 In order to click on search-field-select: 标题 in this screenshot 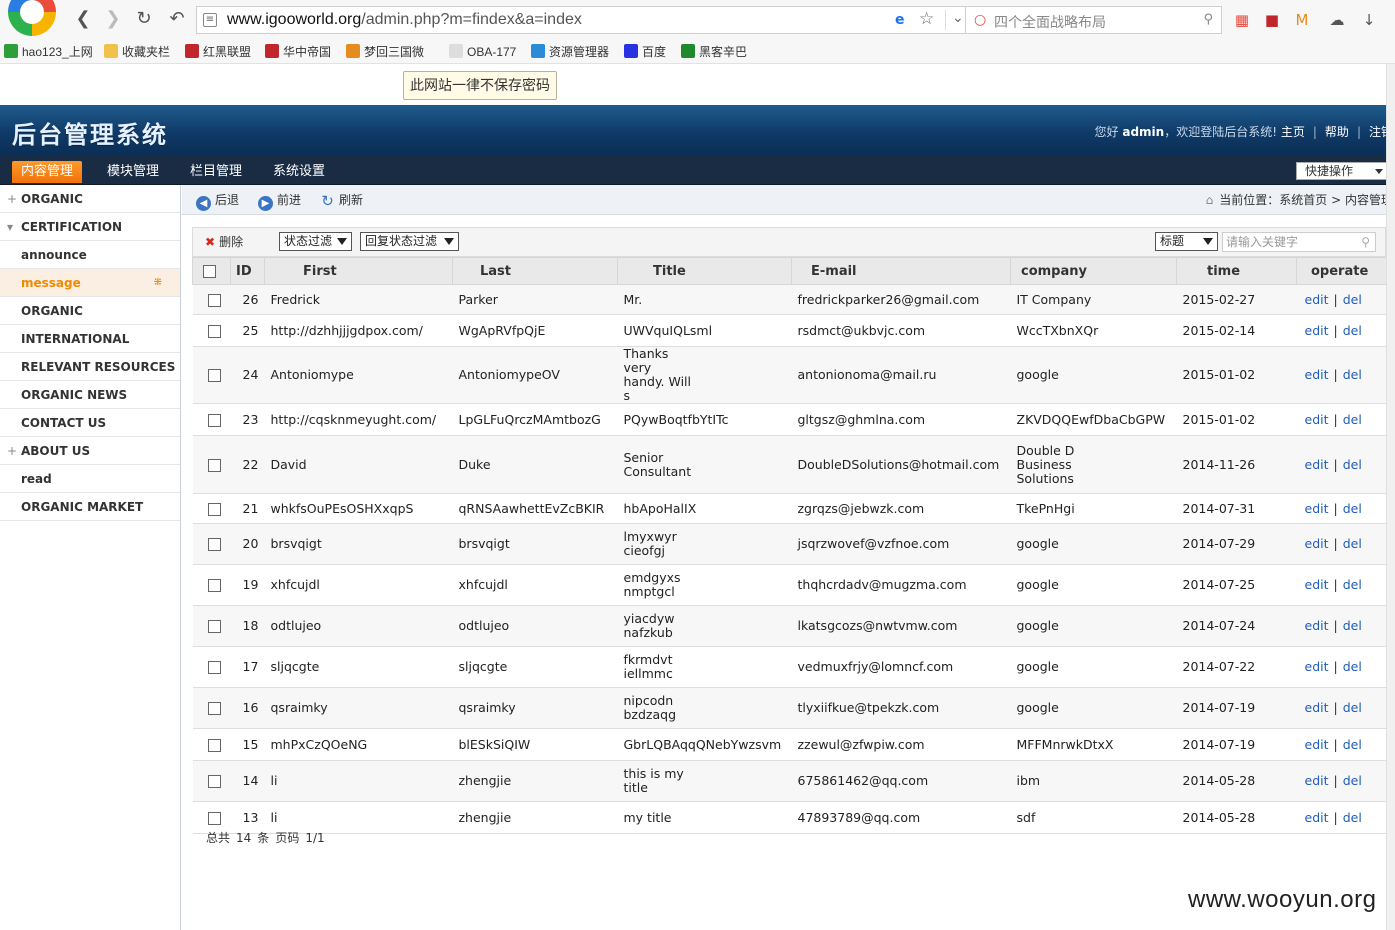, I will do `click(1186, 241)`.